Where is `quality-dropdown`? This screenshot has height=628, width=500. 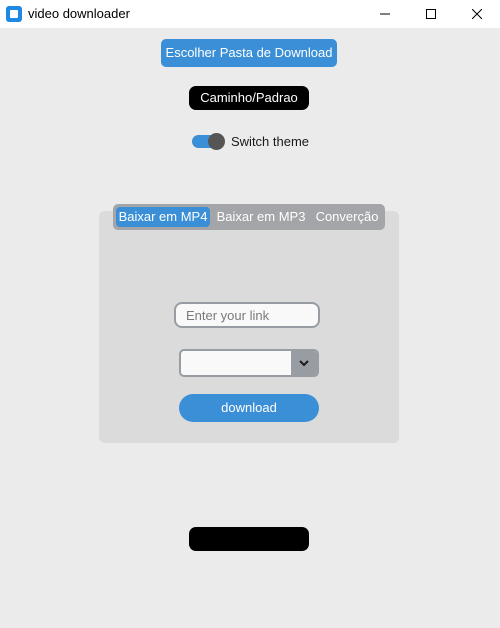
quality-dropdown is located at coordinates (249, 363).